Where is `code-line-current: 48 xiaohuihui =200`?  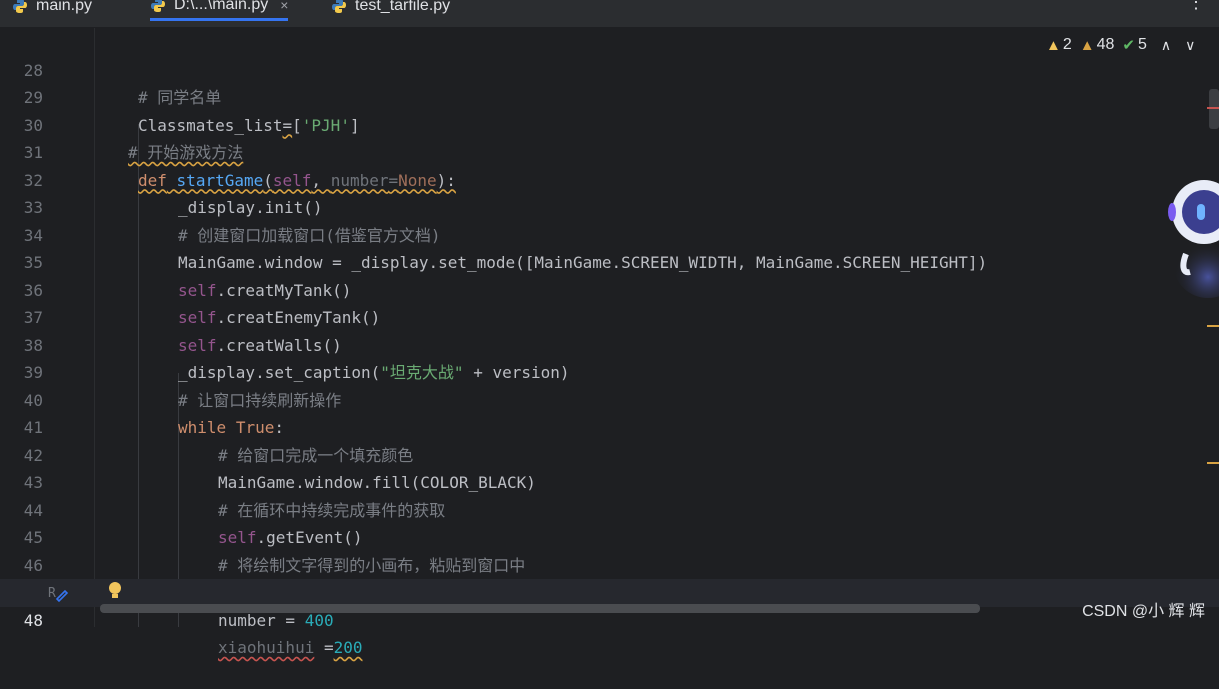
code-line-current: 48 xiaohuihui =200 is located at coordinates (609, 618).